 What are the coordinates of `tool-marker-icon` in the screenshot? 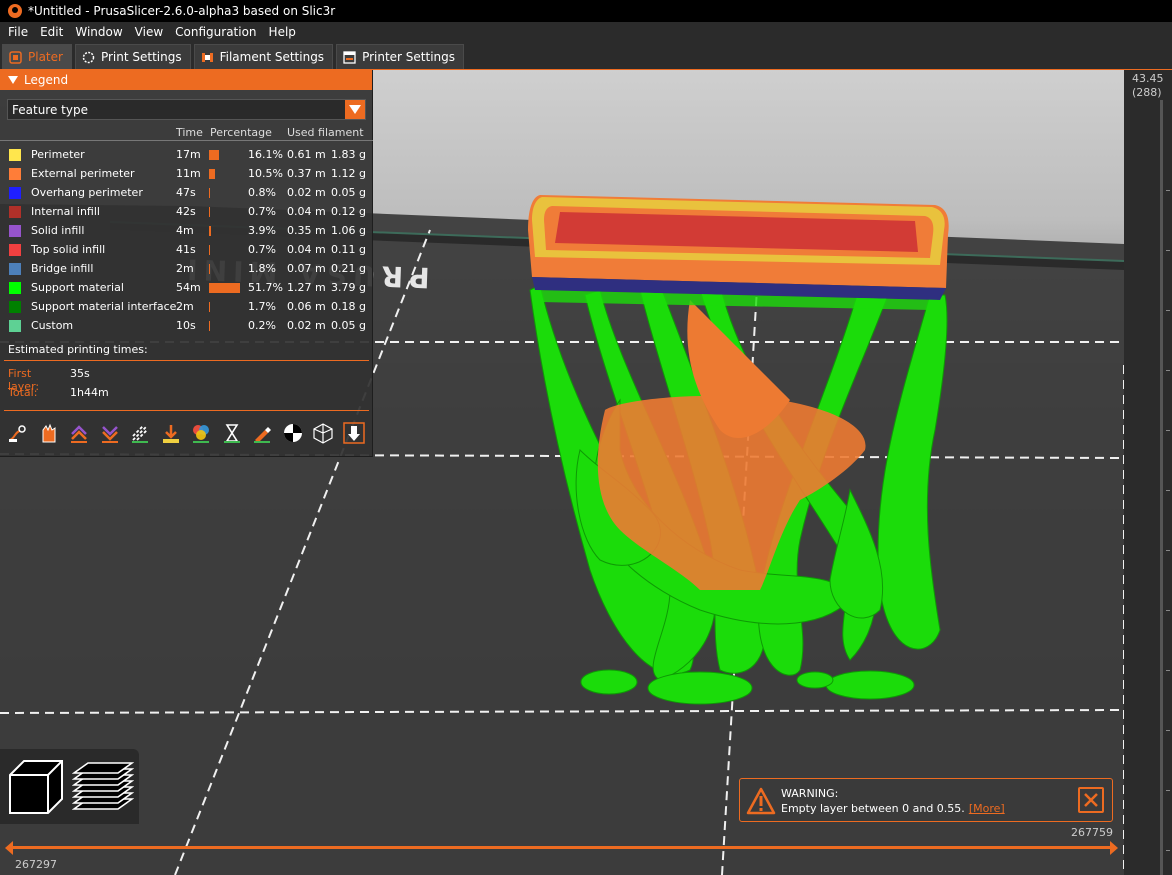 It's located at (354, 433).